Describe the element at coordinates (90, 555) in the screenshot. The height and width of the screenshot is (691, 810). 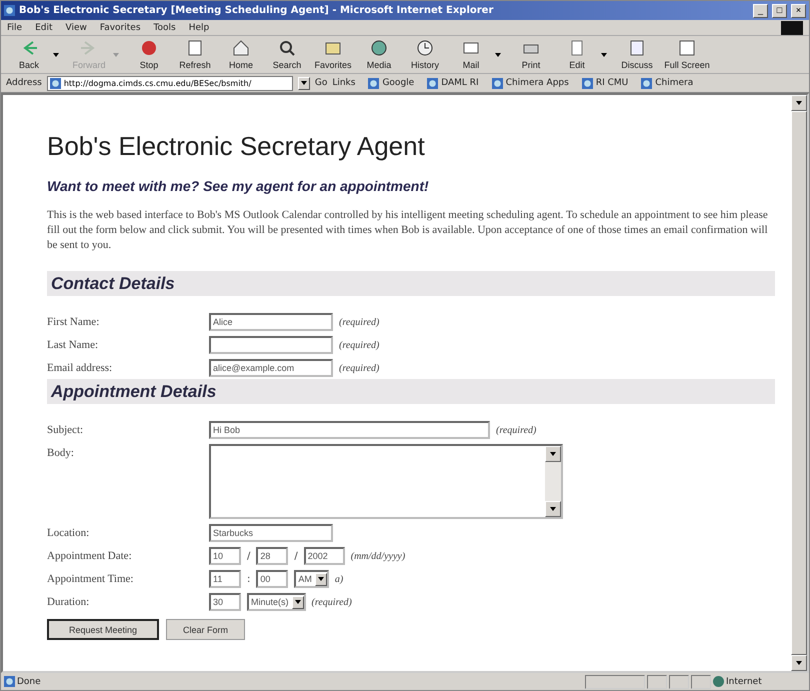
I see `field-label: Appointment Date:` at that location.